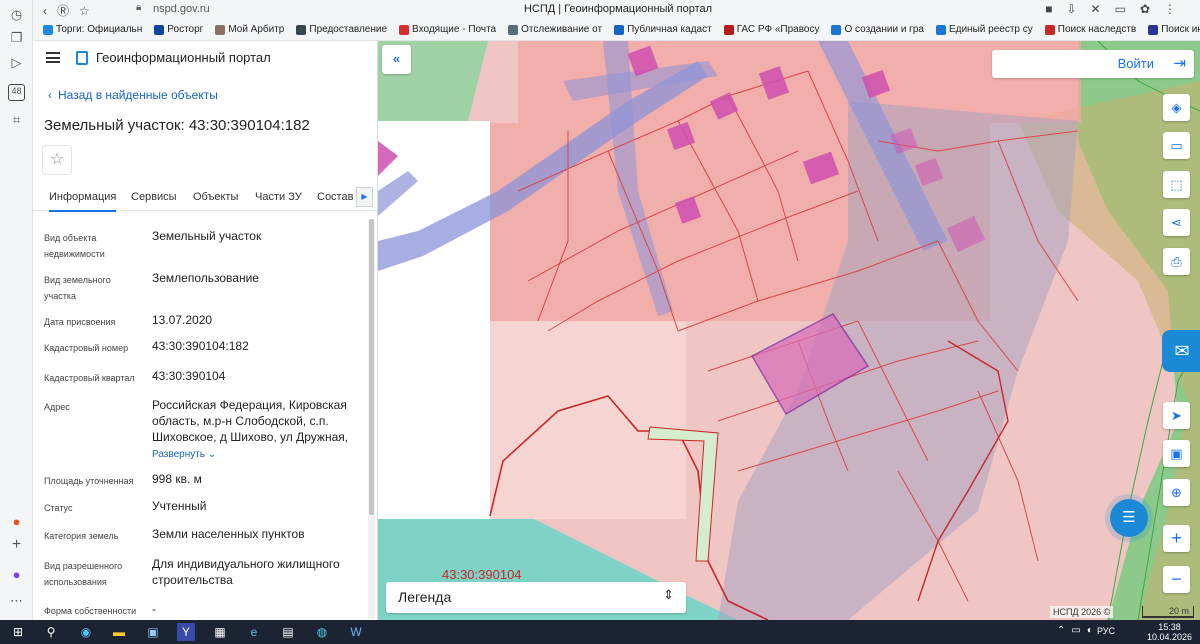  I want to click on field-value: Учтенный, so click(179, 506).